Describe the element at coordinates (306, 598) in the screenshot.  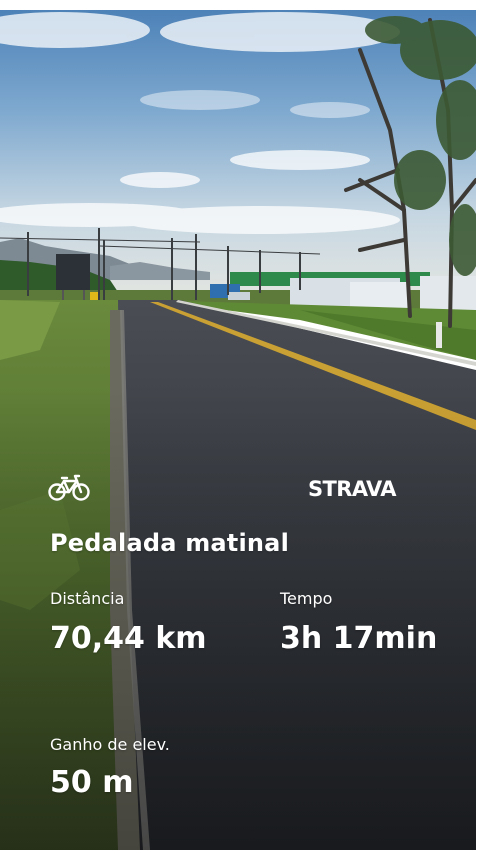
I see `time-label: Tempo` at that location.